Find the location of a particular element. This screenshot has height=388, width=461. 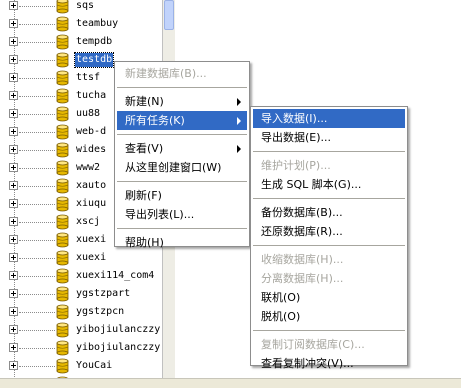

menu-item: 所有任务(K) is located at coordinates (182, 120).